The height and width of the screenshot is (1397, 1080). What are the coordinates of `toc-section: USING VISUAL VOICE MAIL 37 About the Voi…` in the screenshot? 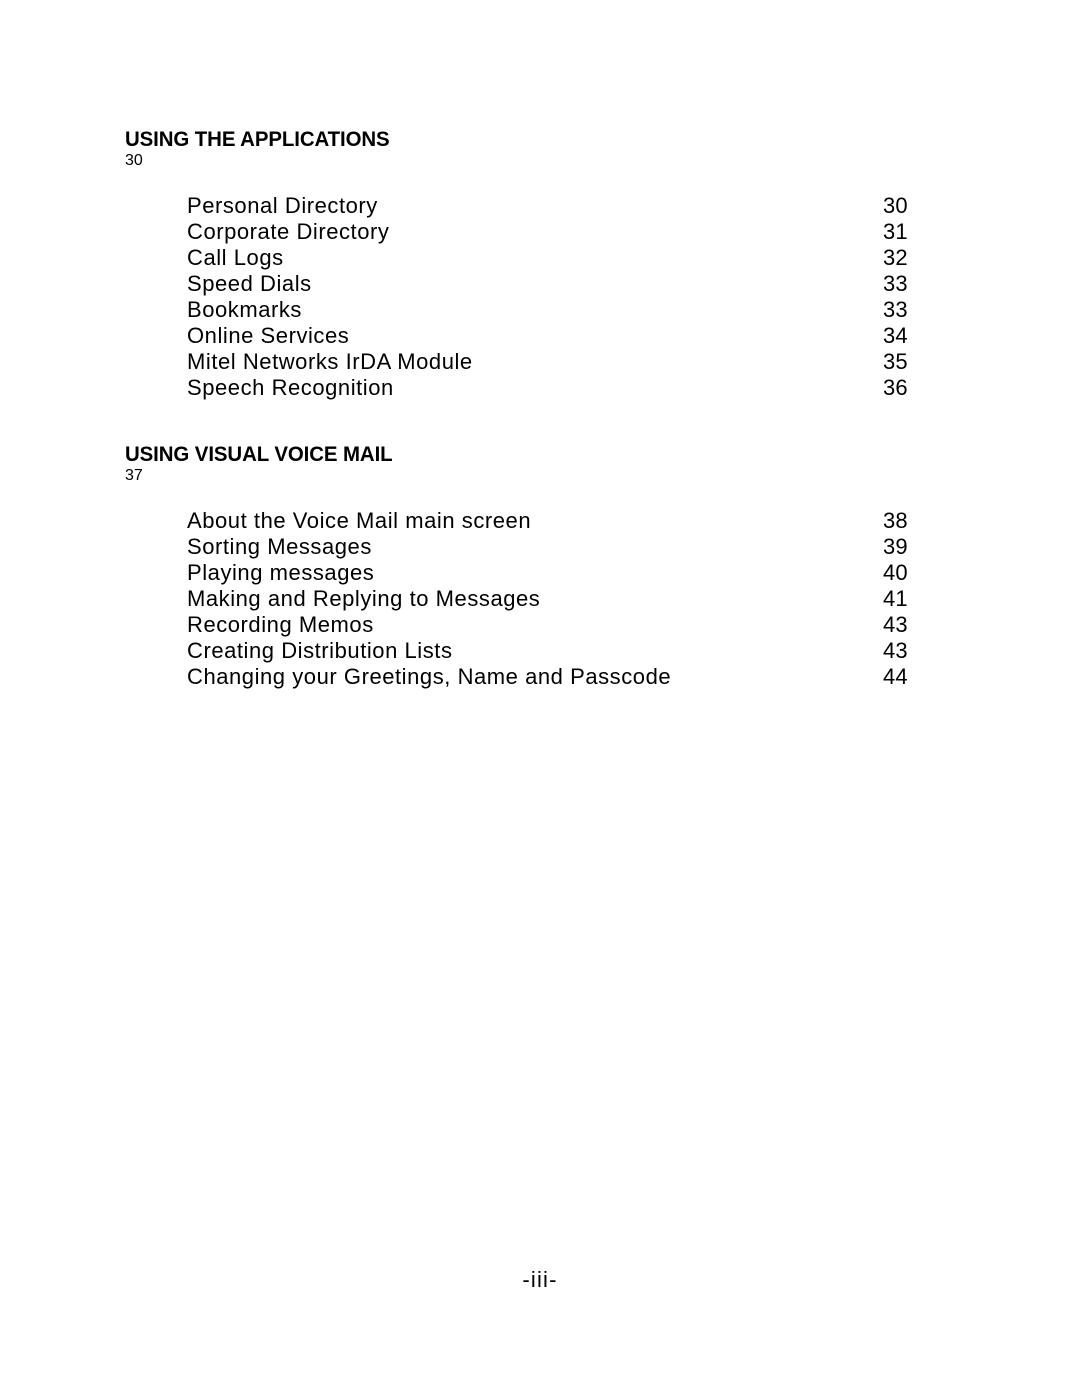 It's located at (540, 565).